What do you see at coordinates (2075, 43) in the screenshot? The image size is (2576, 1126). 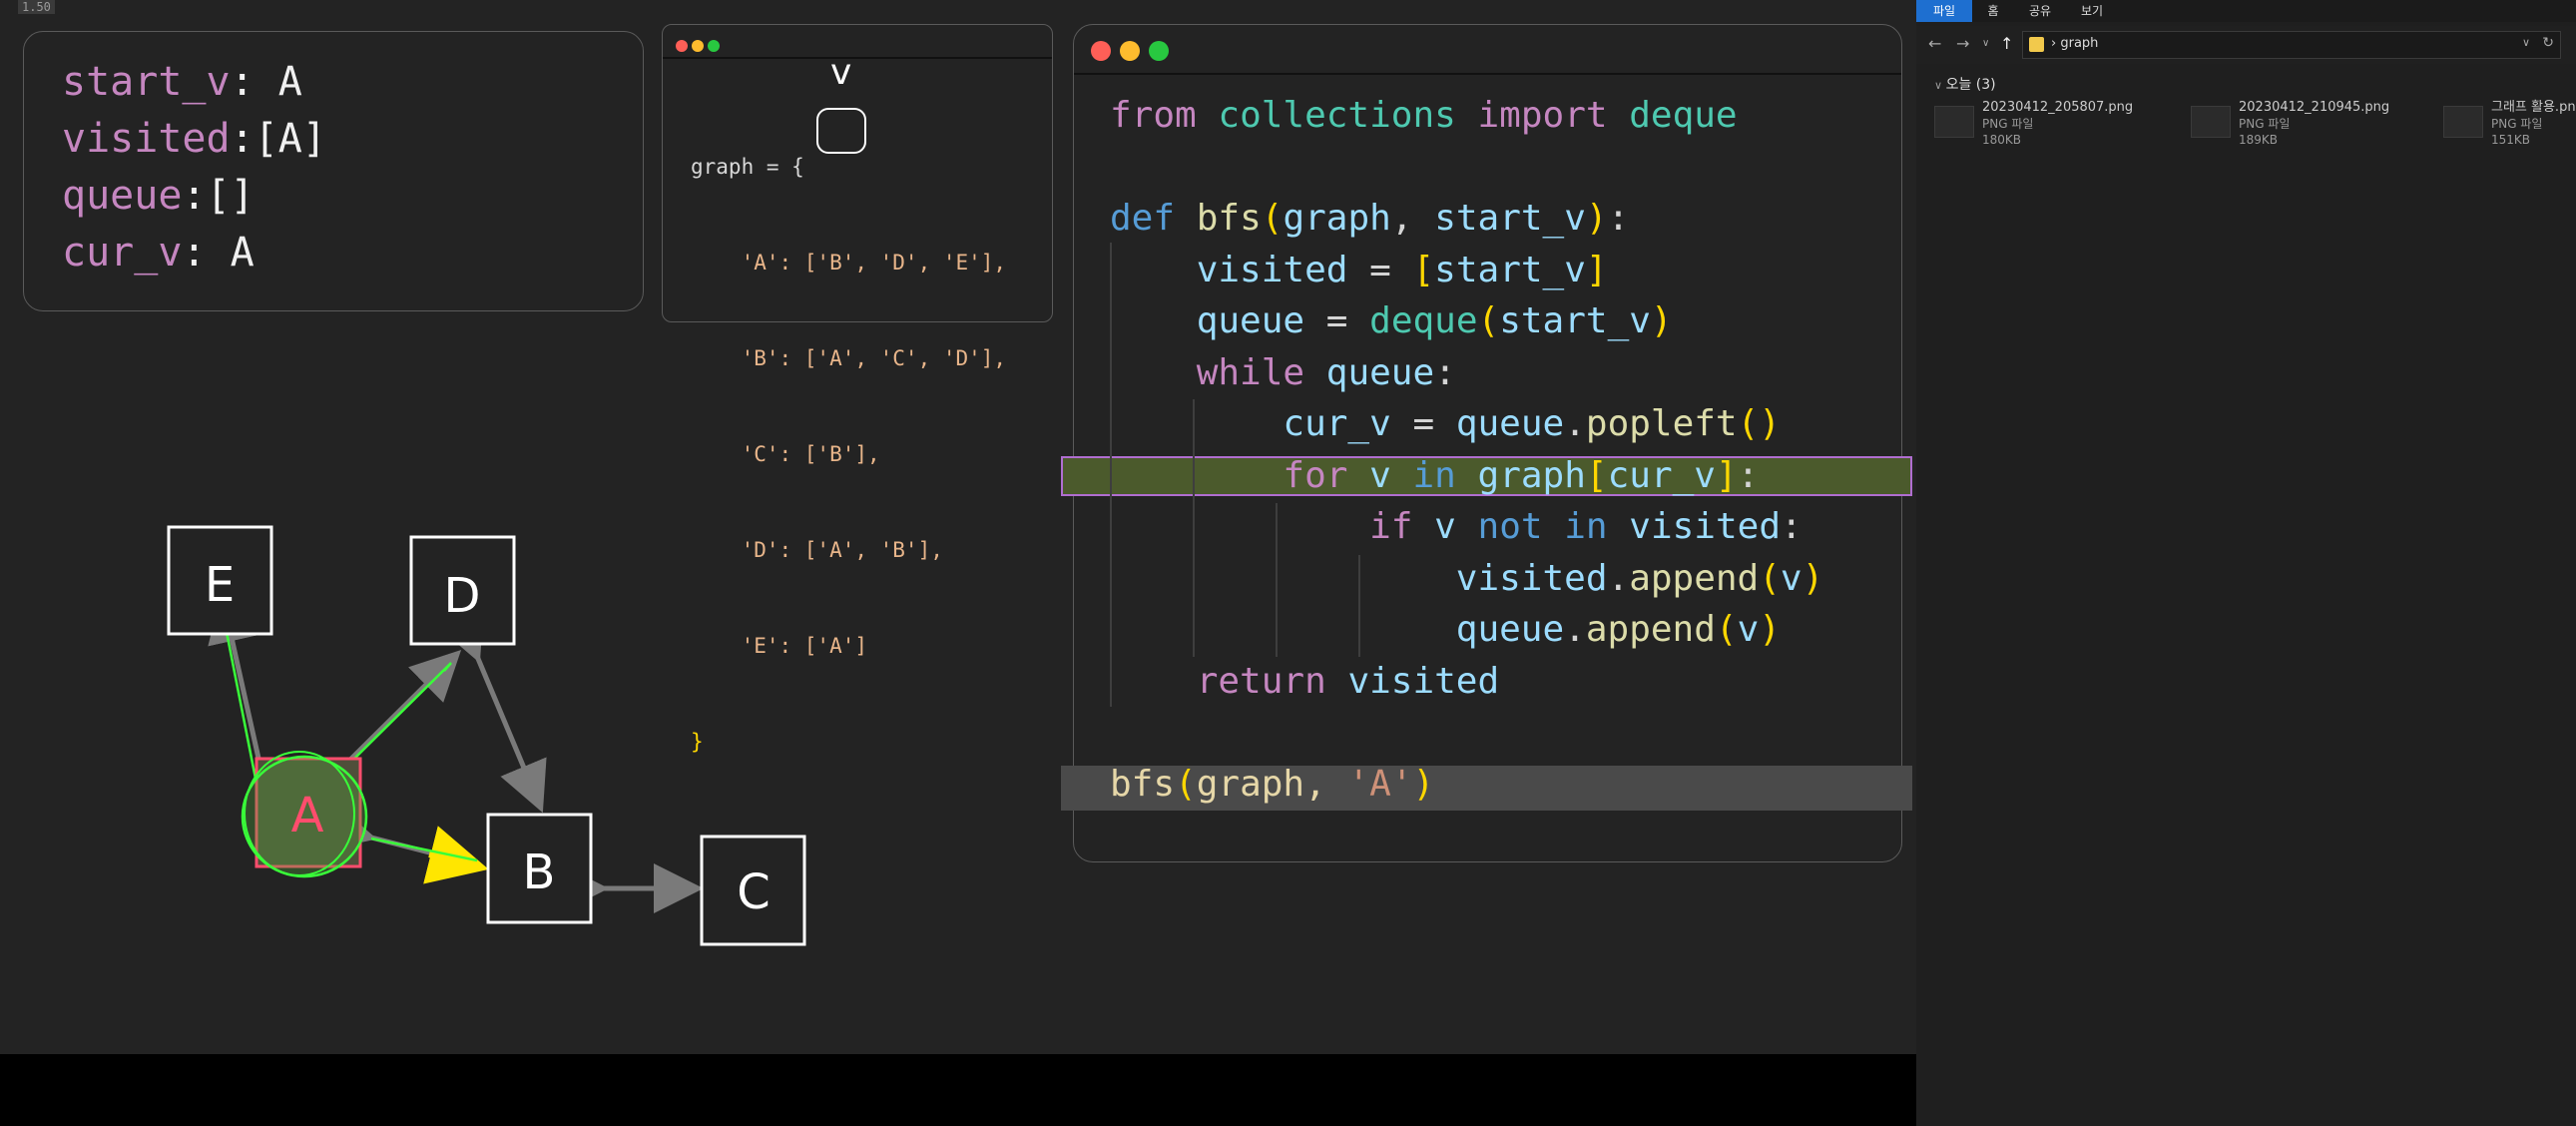 I see `address-path: › graph` at bounding box center [2075, 43].